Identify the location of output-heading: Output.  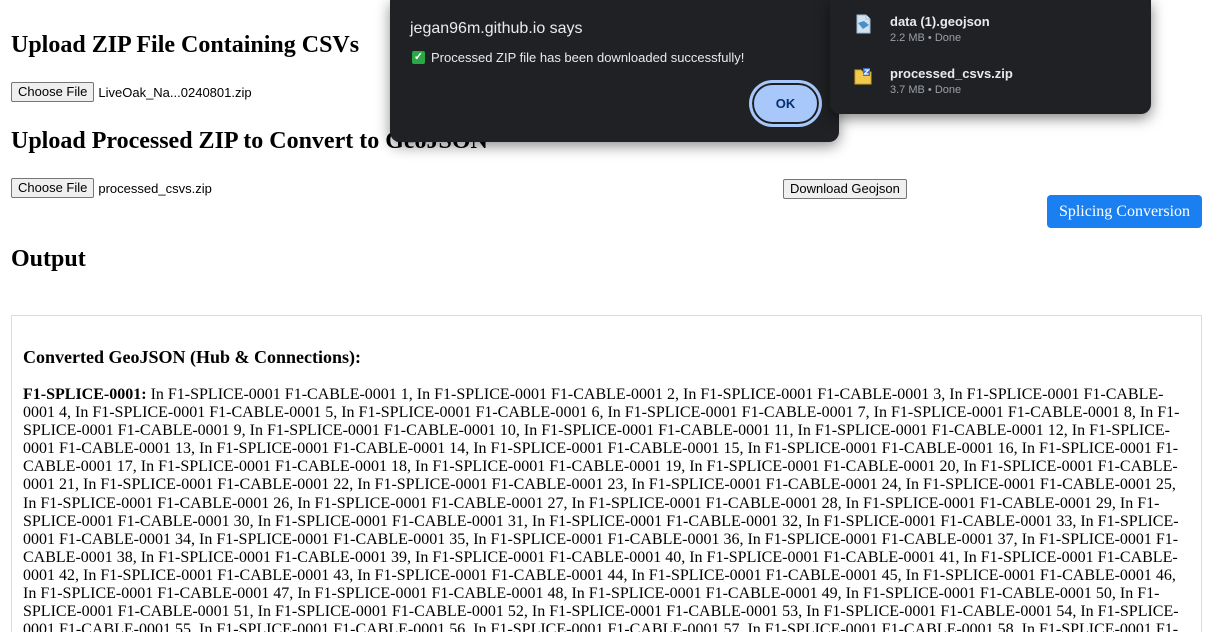
(48, 259).